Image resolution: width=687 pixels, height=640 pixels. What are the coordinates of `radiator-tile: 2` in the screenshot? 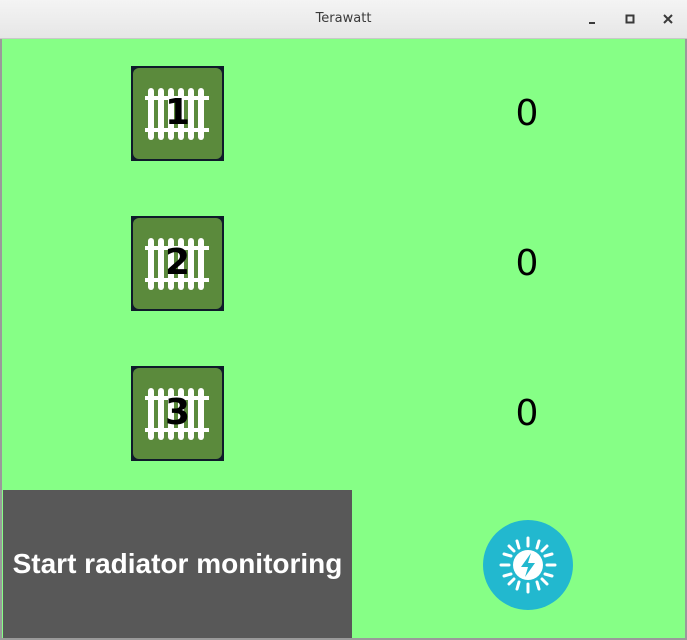 It's located at (177, 263).